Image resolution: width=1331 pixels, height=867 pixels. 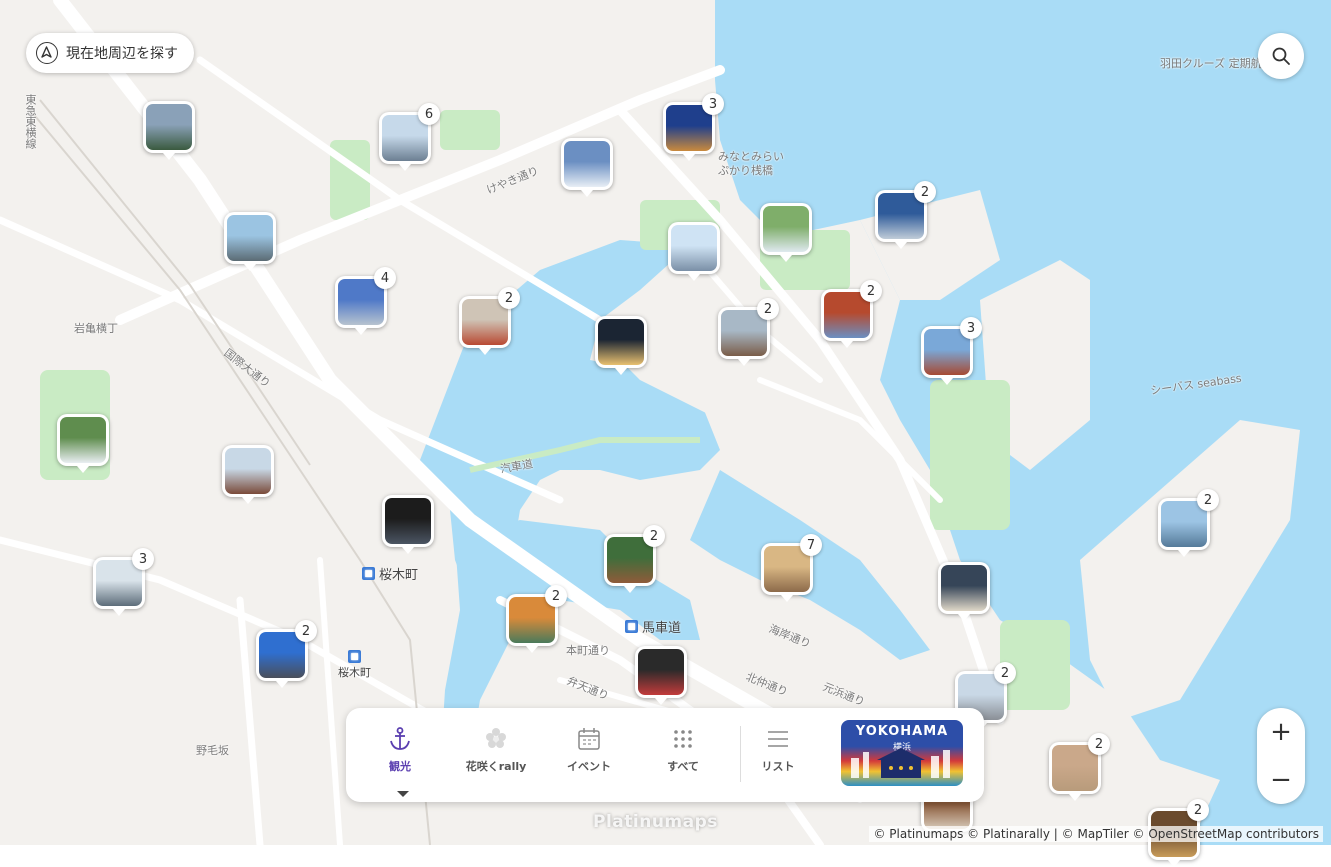 I want to click on station-bashamichi: ■ 馬車道, so click(x=653, y=626).